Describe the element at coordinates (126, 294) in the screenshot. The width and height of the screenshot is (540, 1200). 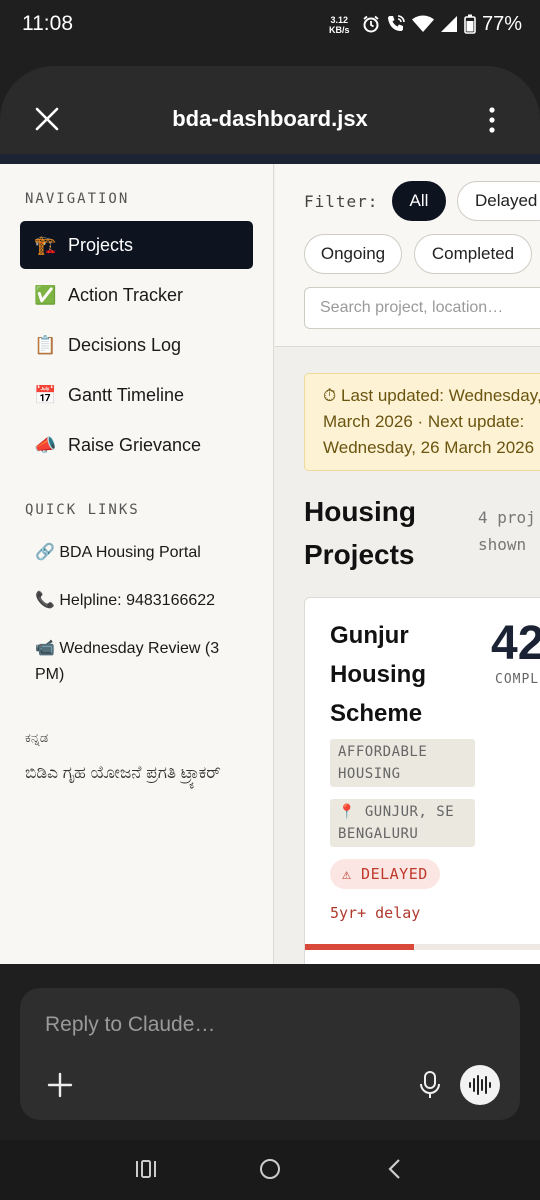
I see `sidebar-item-label: Action Tracker` at that location.